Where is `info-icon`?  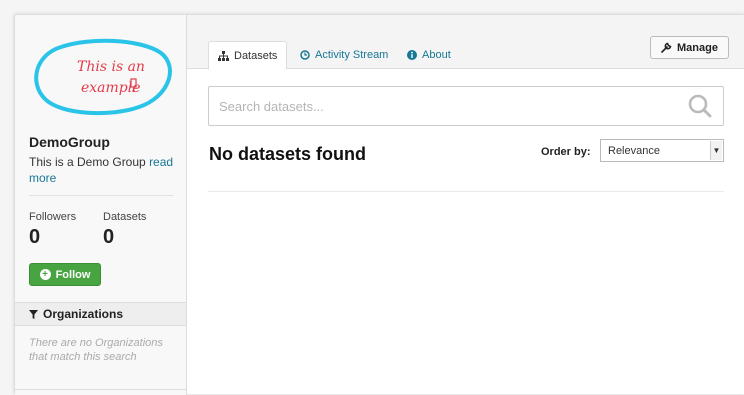
info-icon is located at coordinates (412, 55).